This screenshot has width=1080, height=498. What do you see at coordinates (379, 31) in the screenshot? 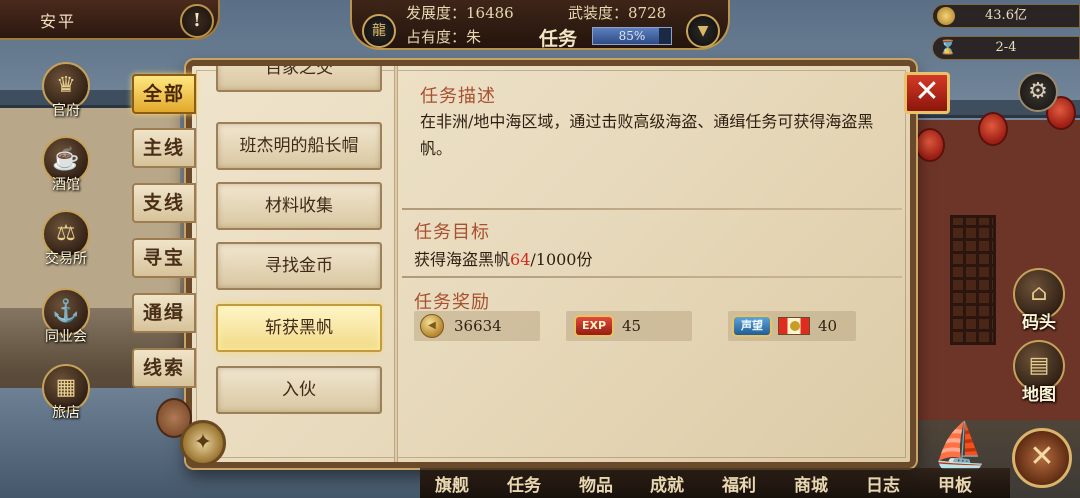
I see `dragon-emblem-icon: 龍` at bounding box center [379, 31].